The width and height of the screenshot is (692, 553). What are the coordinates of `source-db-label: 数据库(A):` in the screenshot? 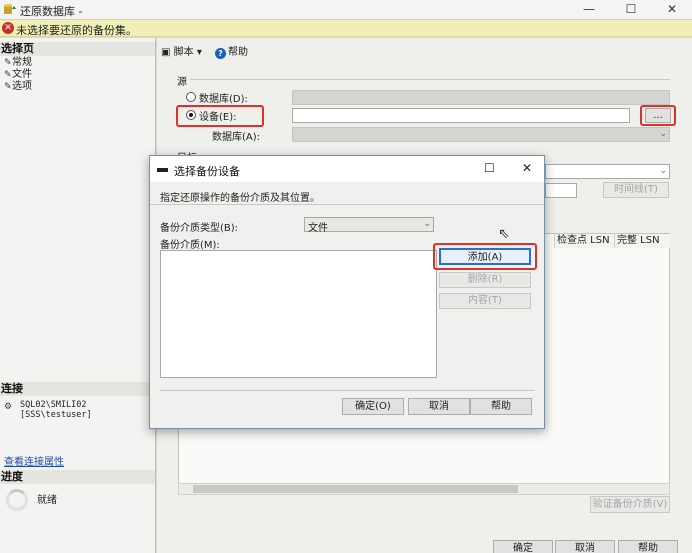 It's located at (236, 137).